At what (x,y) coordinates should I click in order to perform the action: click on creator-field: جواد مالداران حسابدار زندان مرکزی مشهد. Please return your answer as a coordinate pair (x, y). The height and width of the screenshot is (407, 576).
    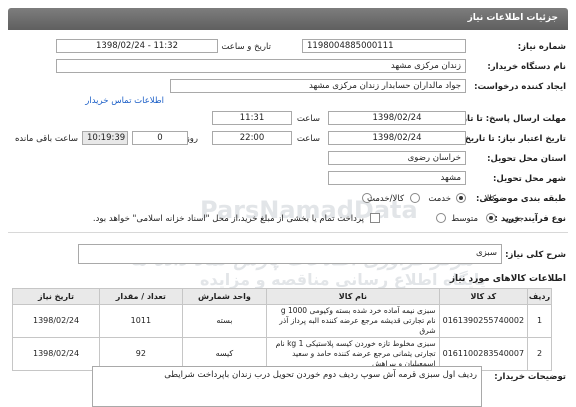
    Looking at the image, I should click on (318, 86).